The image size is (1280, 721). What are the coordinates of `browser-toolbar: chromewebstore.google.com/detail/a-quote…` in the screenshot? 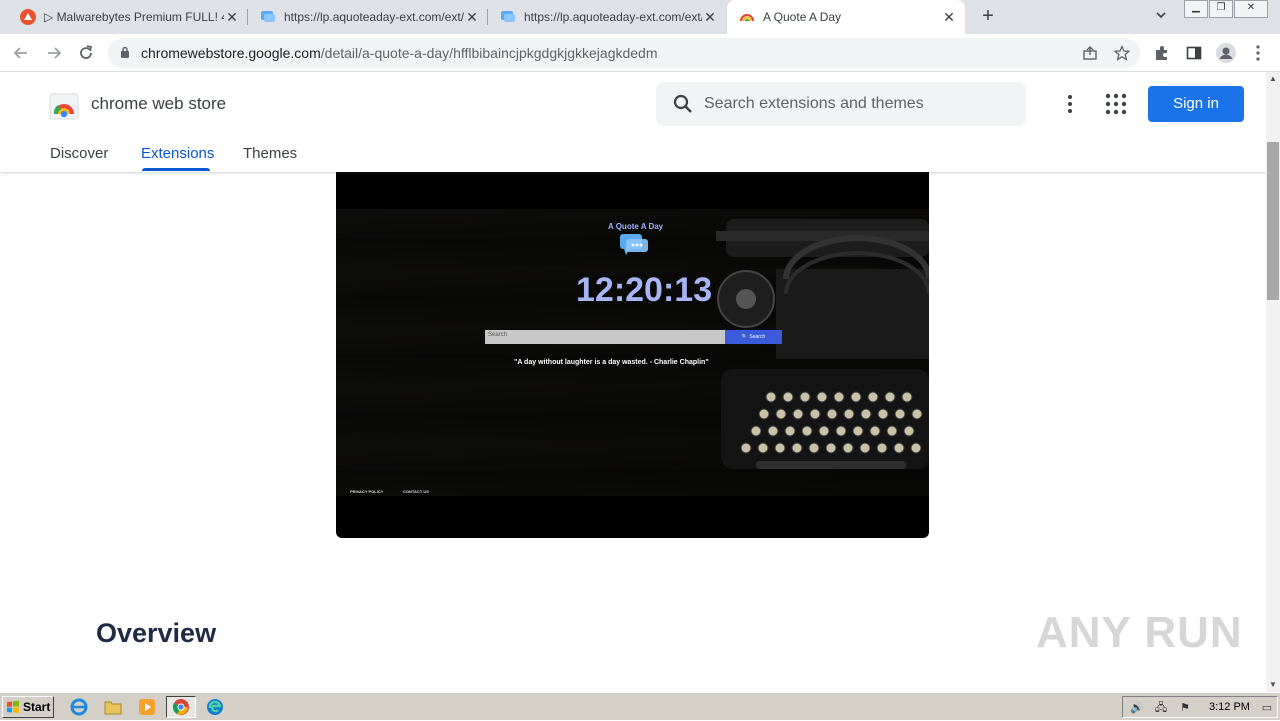 It's located at (640, 53).